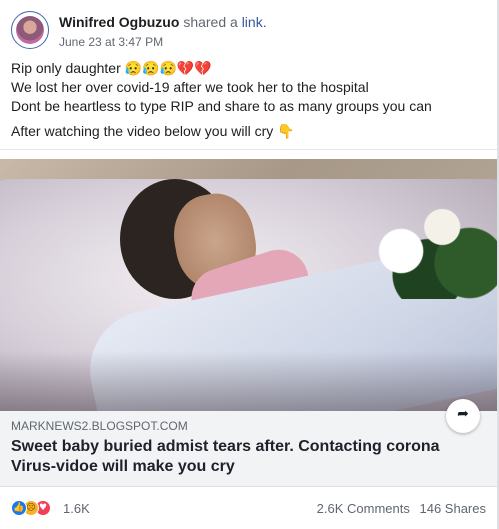 Image resolution: width=499 pixels, height=529 pixels. I want to click on author-avatar, so click(30, 30).